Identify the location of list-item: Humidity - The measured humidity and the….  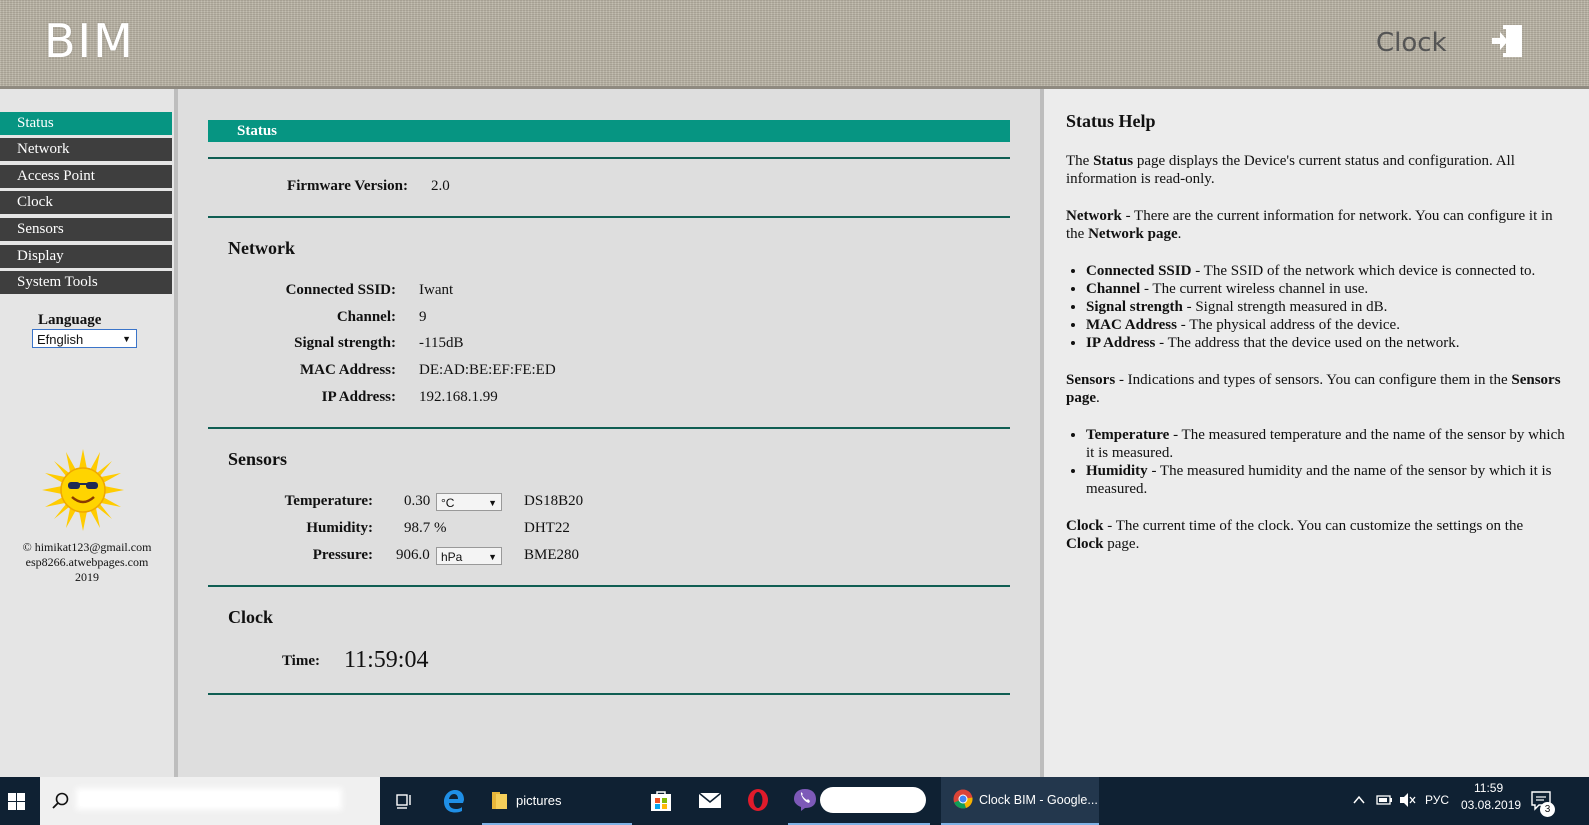
(1326, 480).